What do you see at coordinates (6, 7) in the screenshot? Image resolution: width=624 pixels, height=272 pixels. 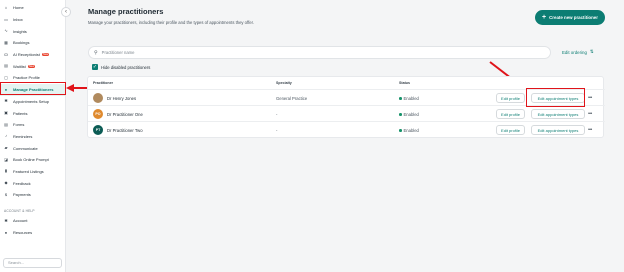 I see `home-icon: ⌂` at bounding box center [6, 7].